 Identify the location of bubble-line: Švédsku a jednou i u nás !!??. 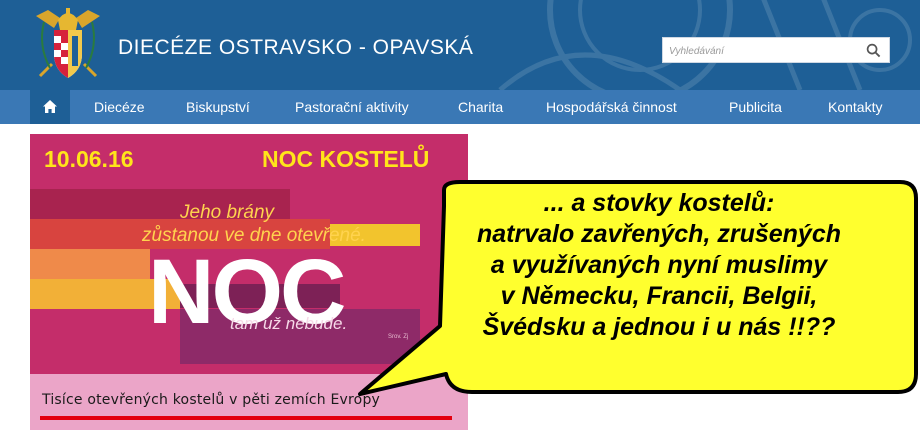
(659, 327).